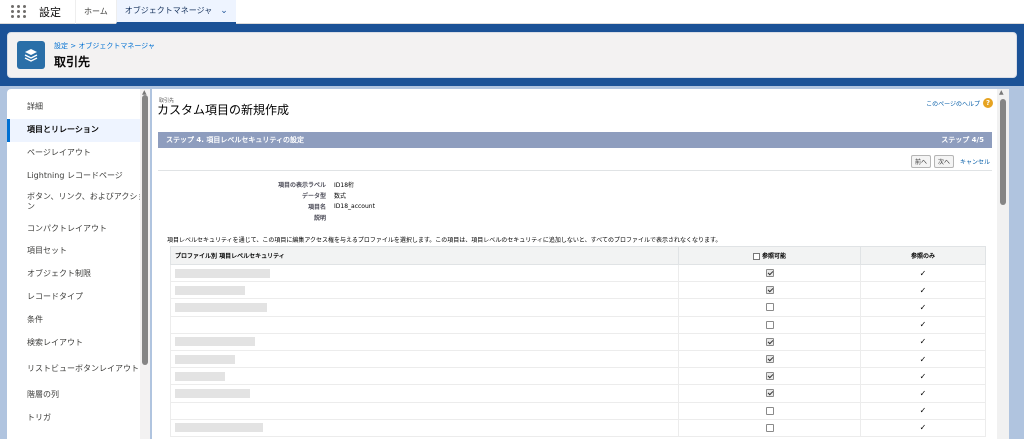 The width and height of the screenshot is (1024, 439). Describe the element at coordinates (224, 11) in the screenshot. I see `chevron-down-icon: ⌄` at that location.